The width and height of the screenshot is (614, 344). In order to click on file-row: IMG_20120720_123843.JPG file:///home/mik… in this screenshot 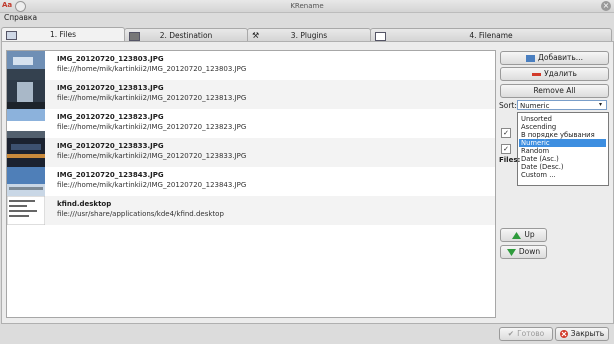, I will do `click(251, 181)`.